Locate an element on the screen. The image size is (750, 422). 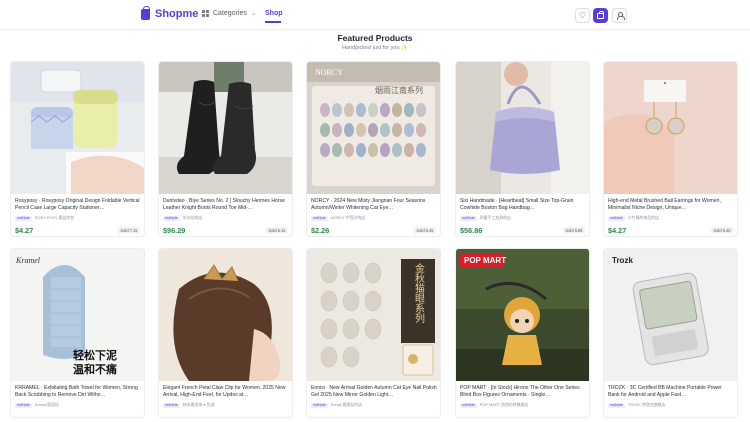
image-brand-text: Kramel is located at coordinates (28, 260).